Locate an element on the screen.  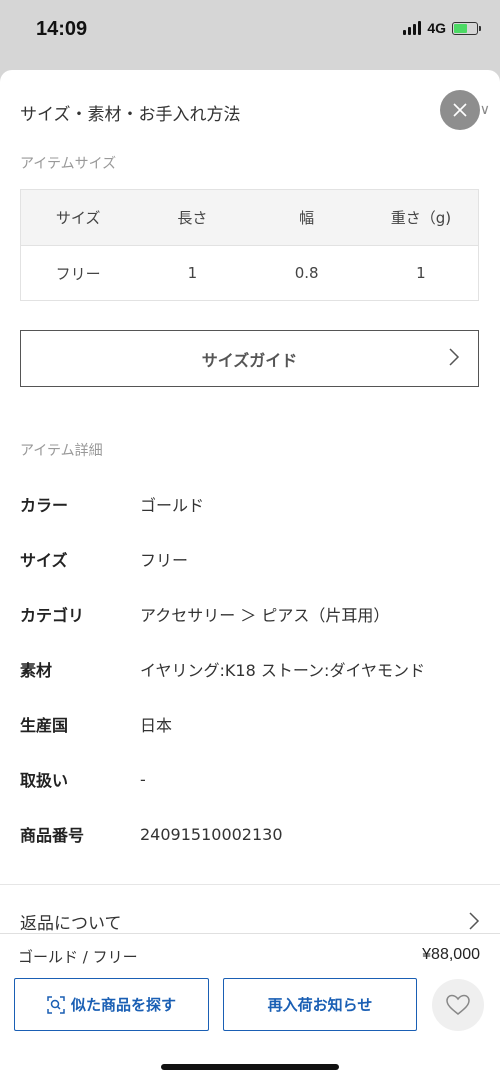
close-button is located at coordinates (460, 110).